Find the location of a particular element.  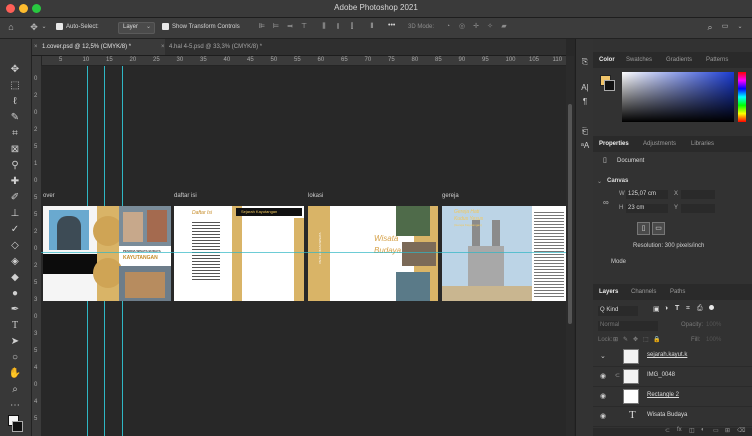

horizontal-guide-line is located at coordinates (303, 252).